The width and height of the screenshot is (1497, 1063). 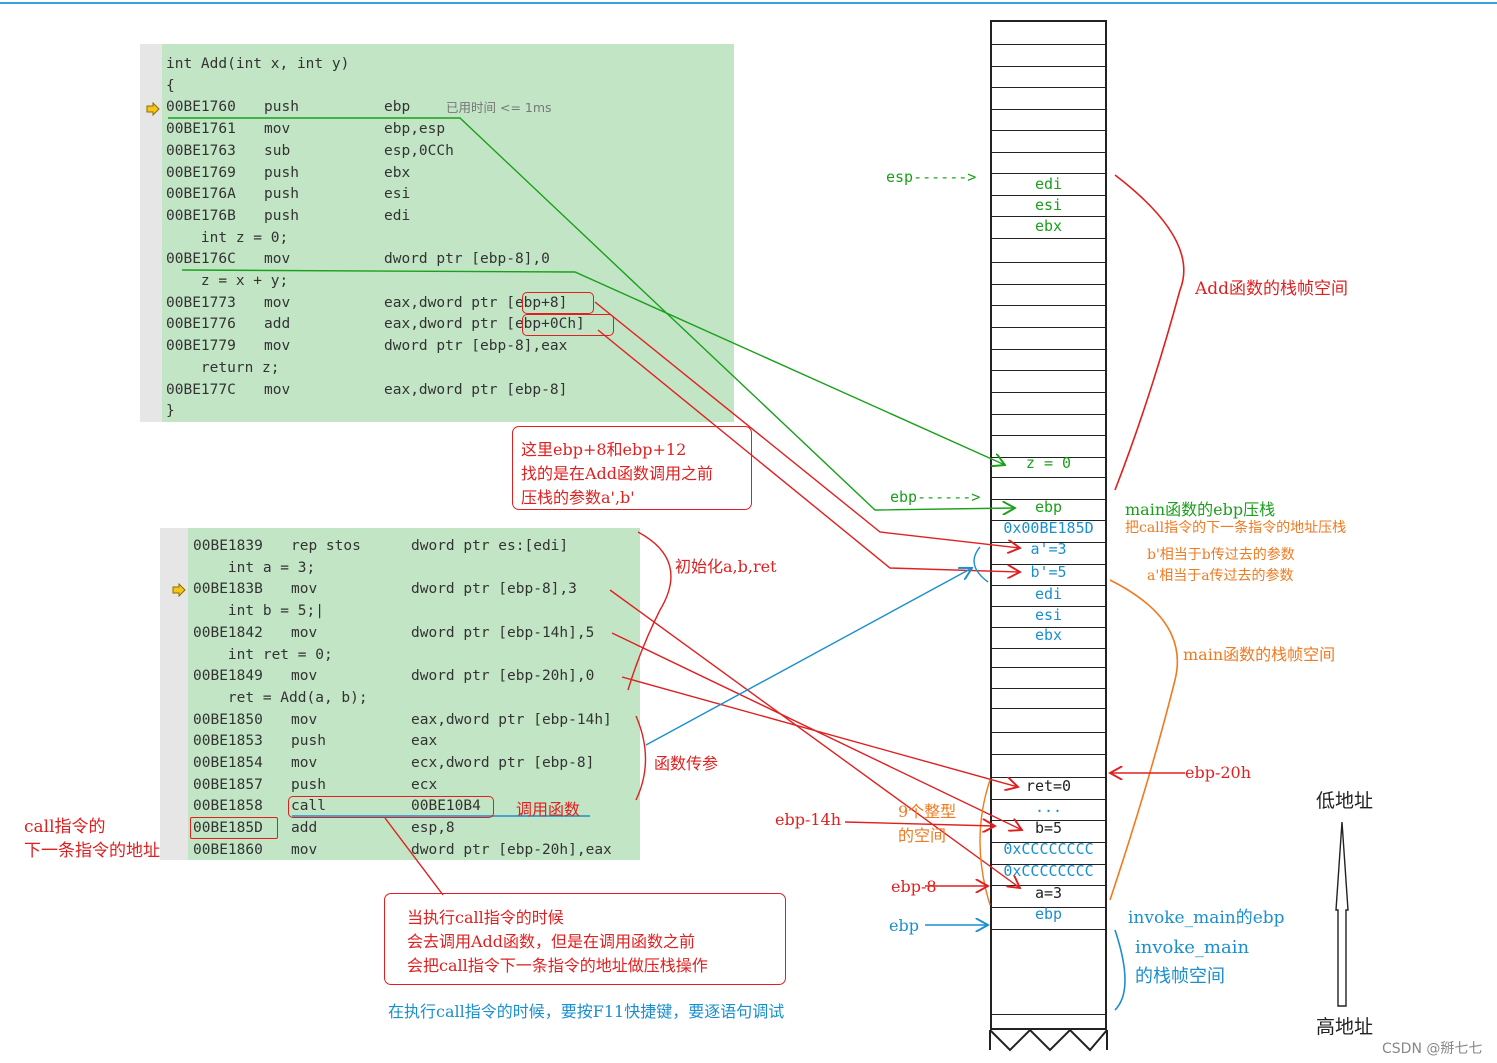 What do you see at coordinates (1432, 1049) in the screenshot?
I see `watermark: CSDN @掰七七` at bounding box center [1432, 1049].